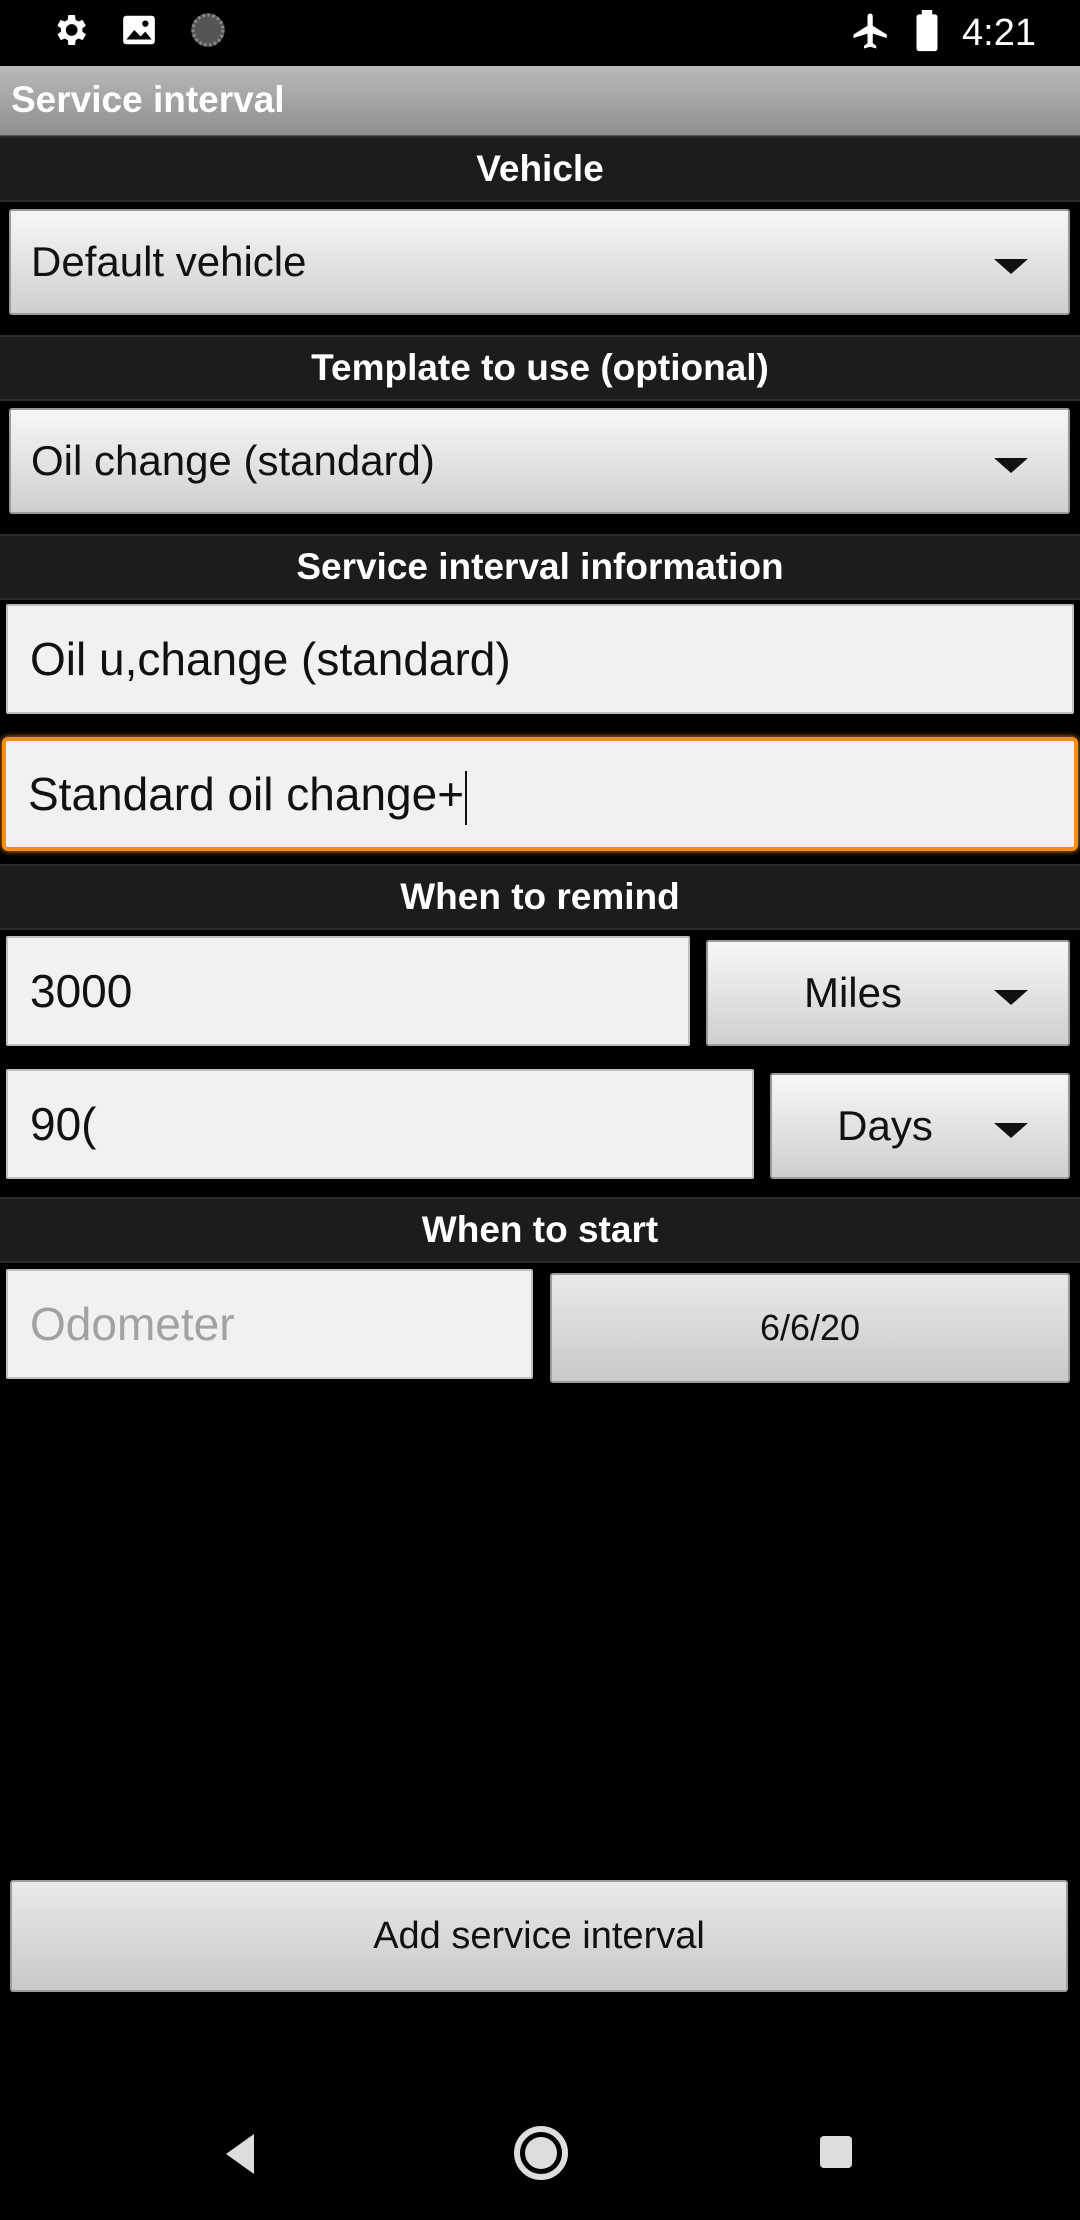  What do you see at coordinates (540, 659) in the screenshot?
I see `interval-name-input: Oil u,change (standard)` at bounding box center [540, 659].